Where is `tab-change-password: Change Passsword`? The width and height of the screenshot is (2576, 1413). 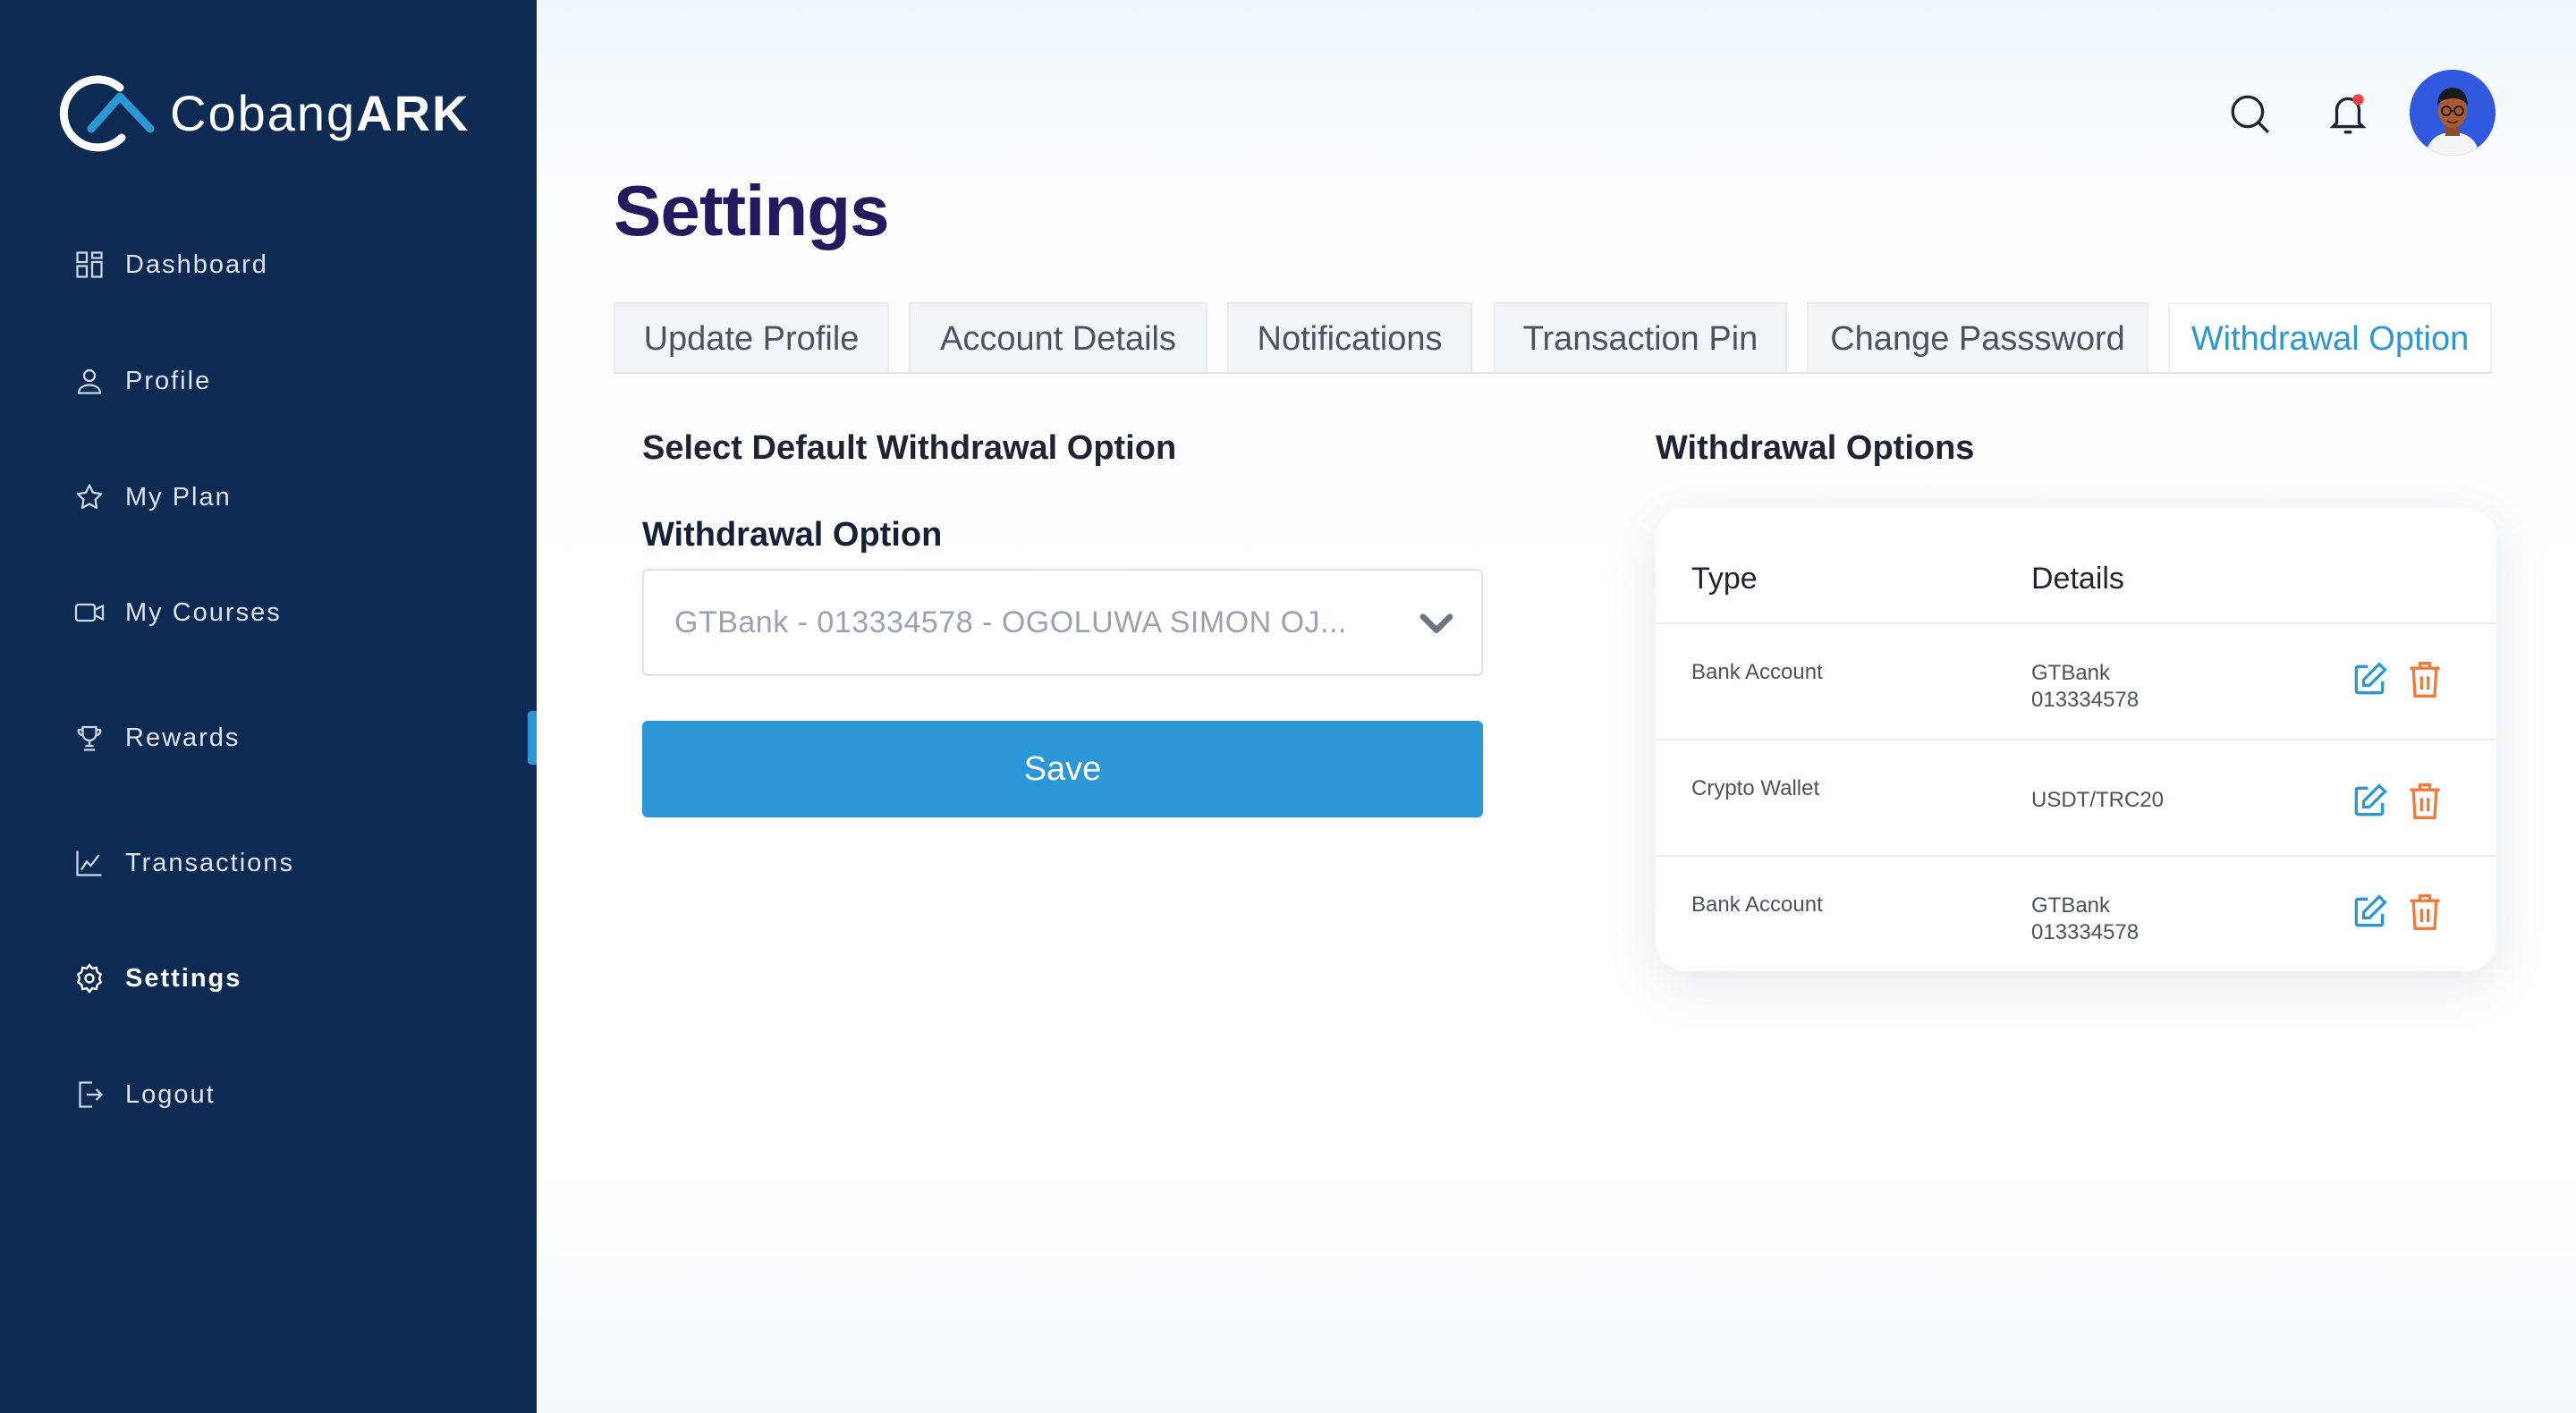 tab-change-password: Change Passsword is located at coordinates (1977, 338).